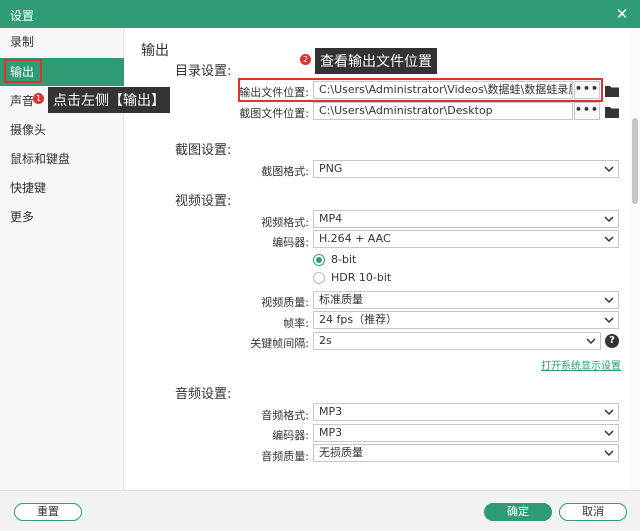  Describe the element at coordinates (344, 259) in the screenshot. I see `bit8-label: 8-bit` at that location.